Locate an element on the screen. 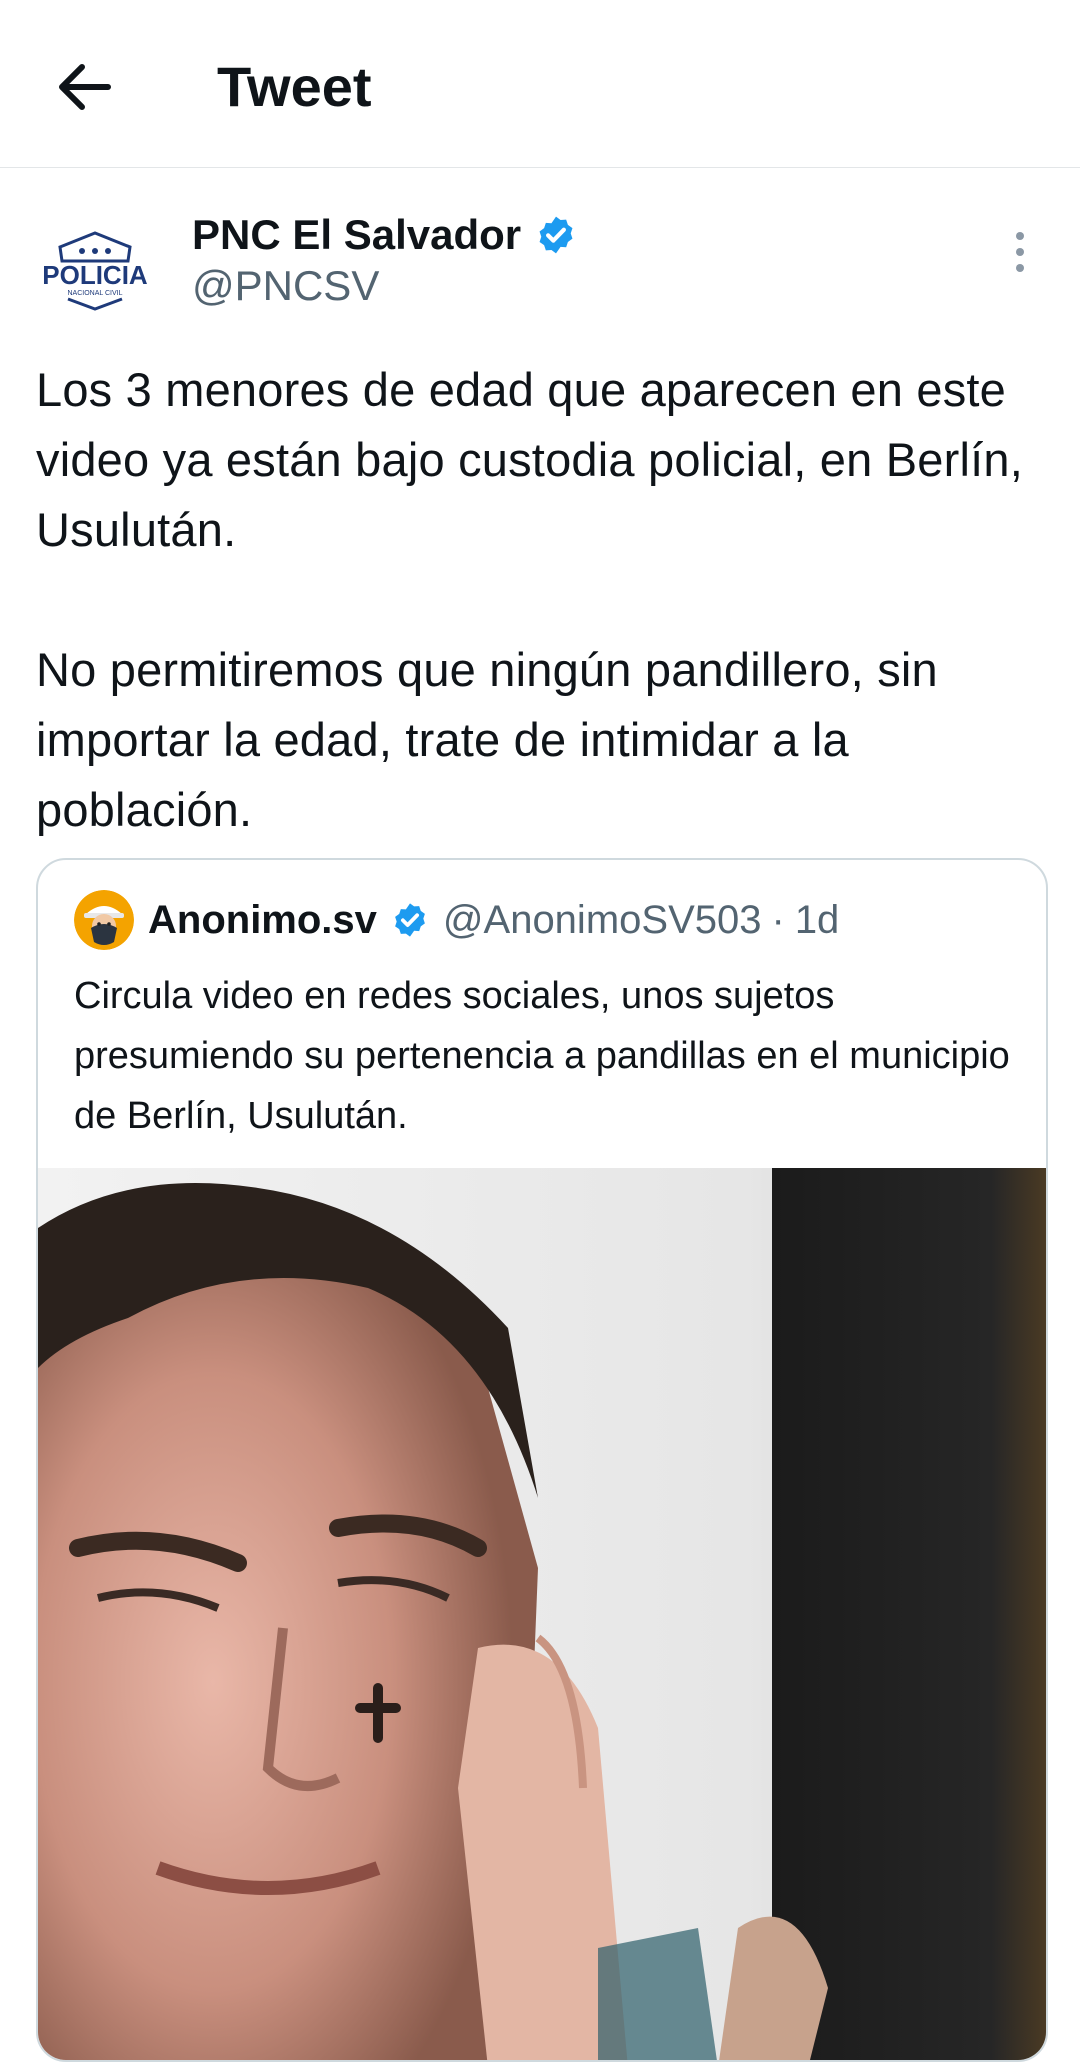  more-options-button is located at coordinates (1020, 252).